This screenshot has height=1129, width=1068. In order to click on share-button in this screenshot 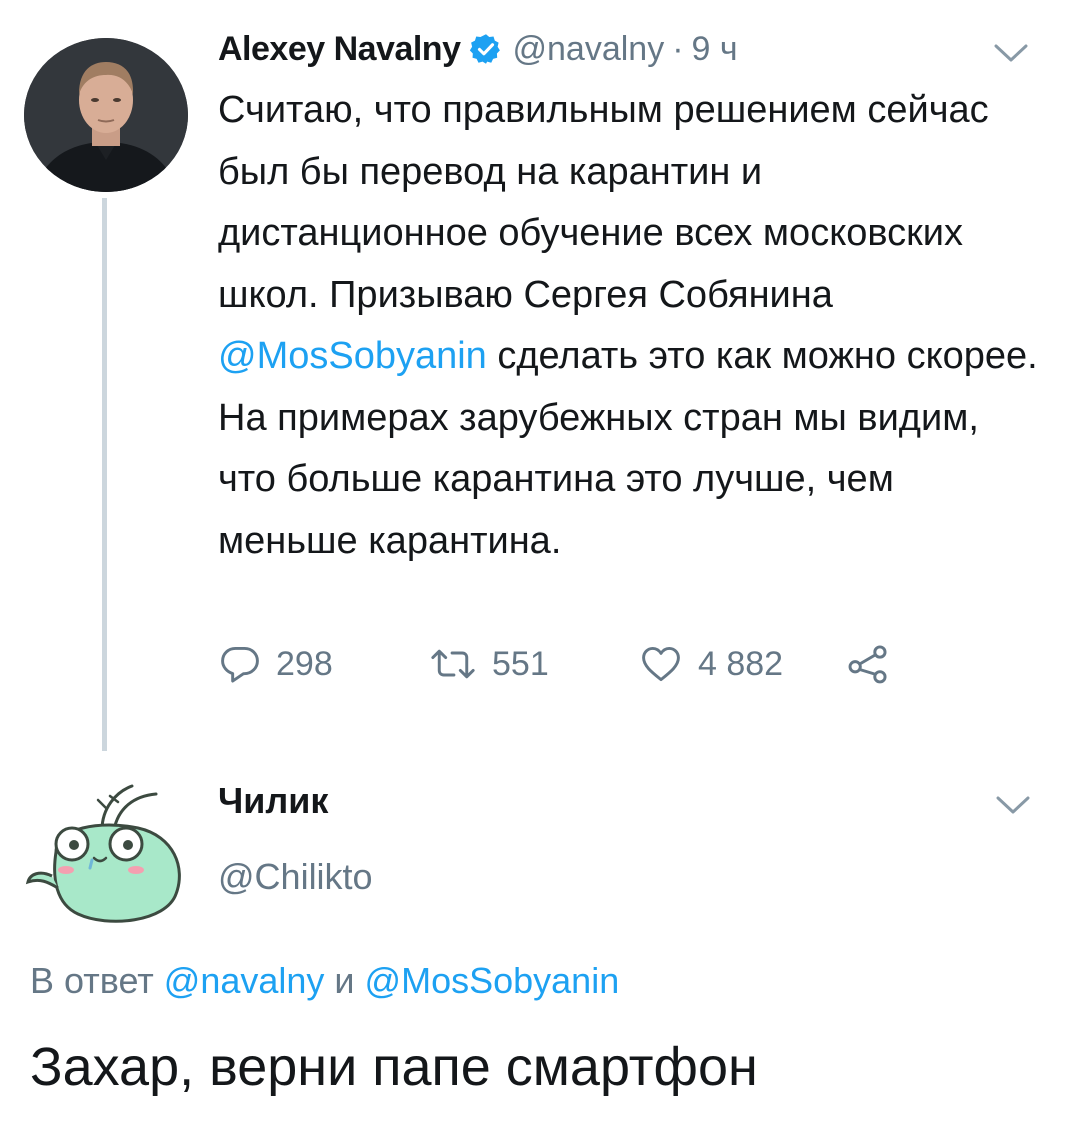, I will do `click(868, 664)`.